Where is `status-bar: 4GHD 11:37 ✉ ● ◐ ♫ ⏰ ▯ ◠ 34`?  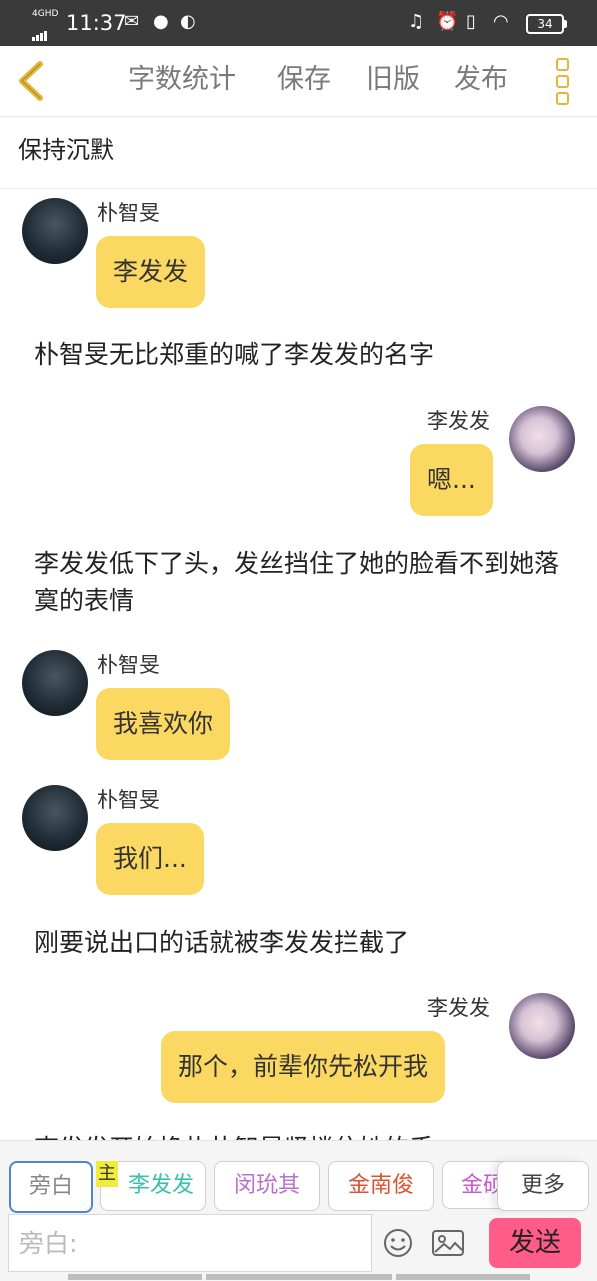 status-bar: 4GHD 11:37 ✉ ● ◐ ♫ ⏰ ▯ ◠ 34 is located at coordinates (298, 23).